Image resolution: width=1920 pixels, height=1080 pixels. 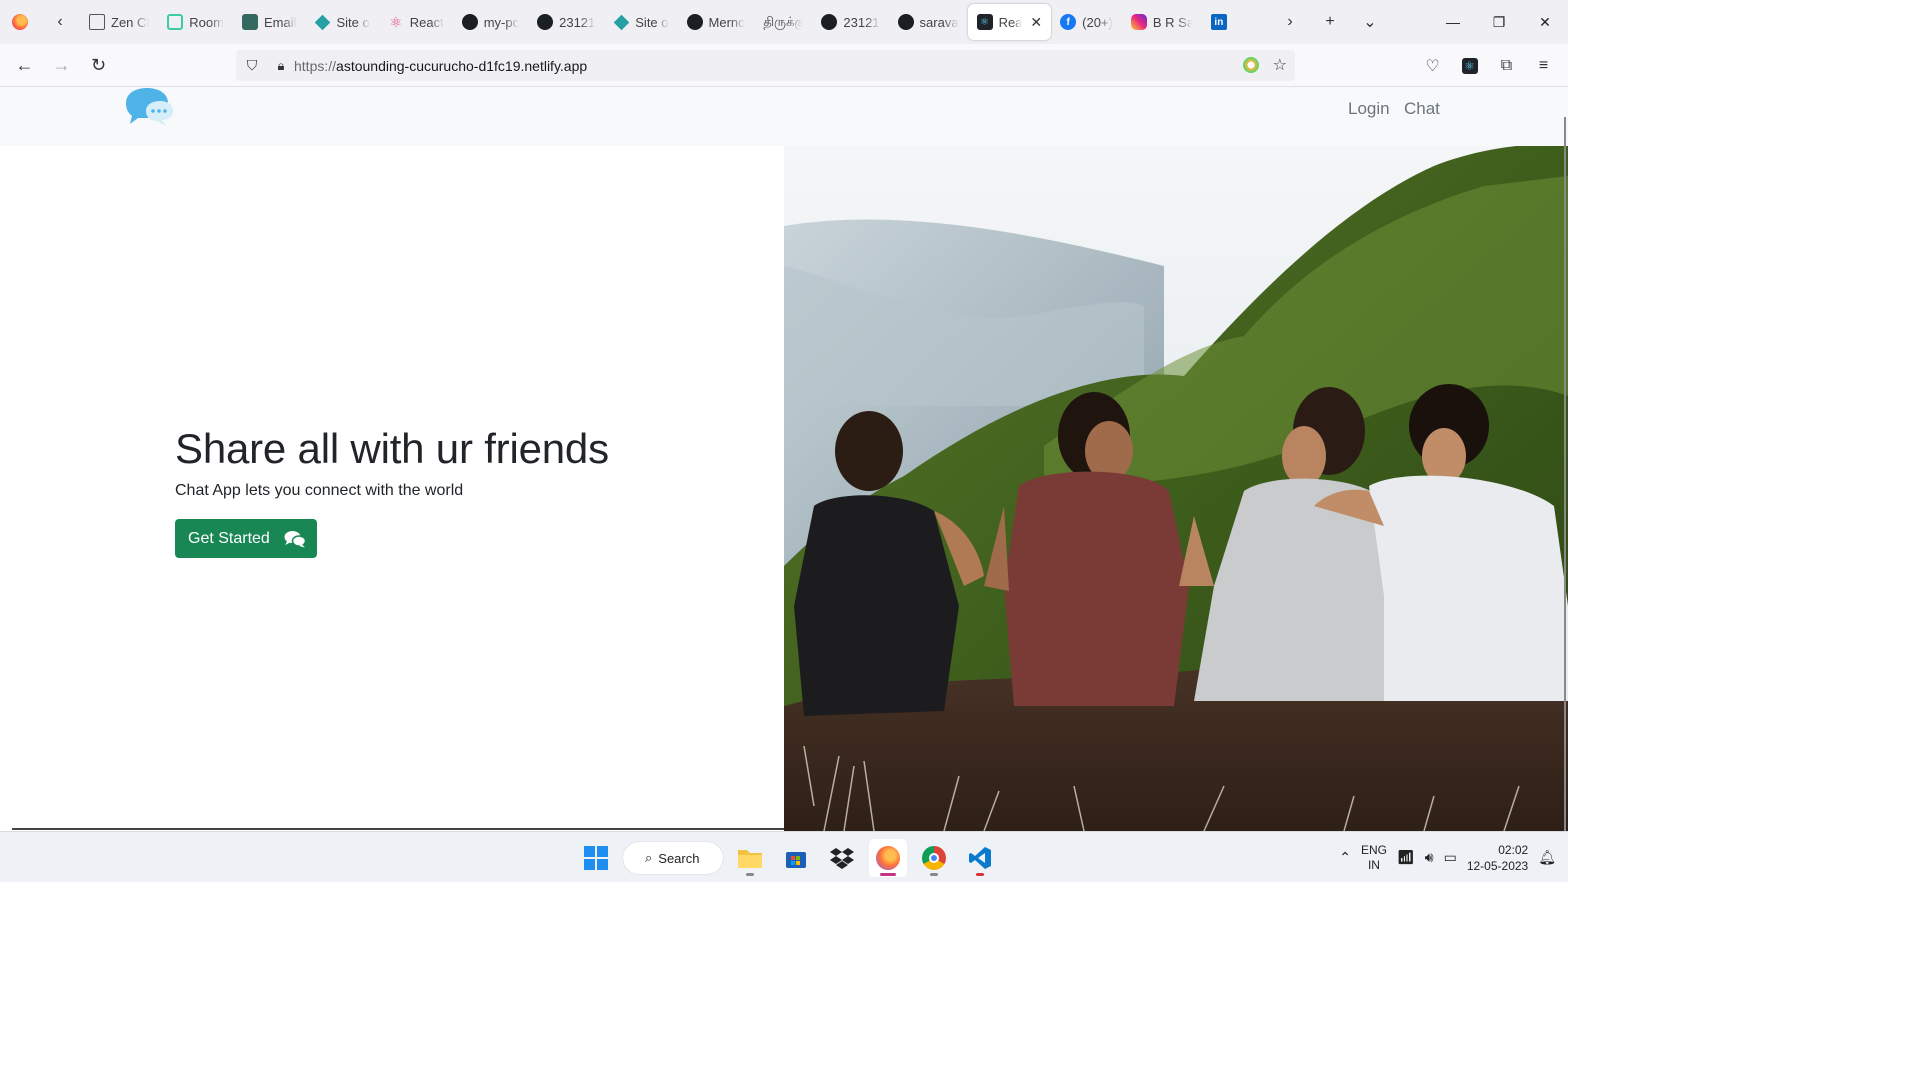 I want to click on taskbar-apps: ⌕ Search, so click(x=788, y=858).